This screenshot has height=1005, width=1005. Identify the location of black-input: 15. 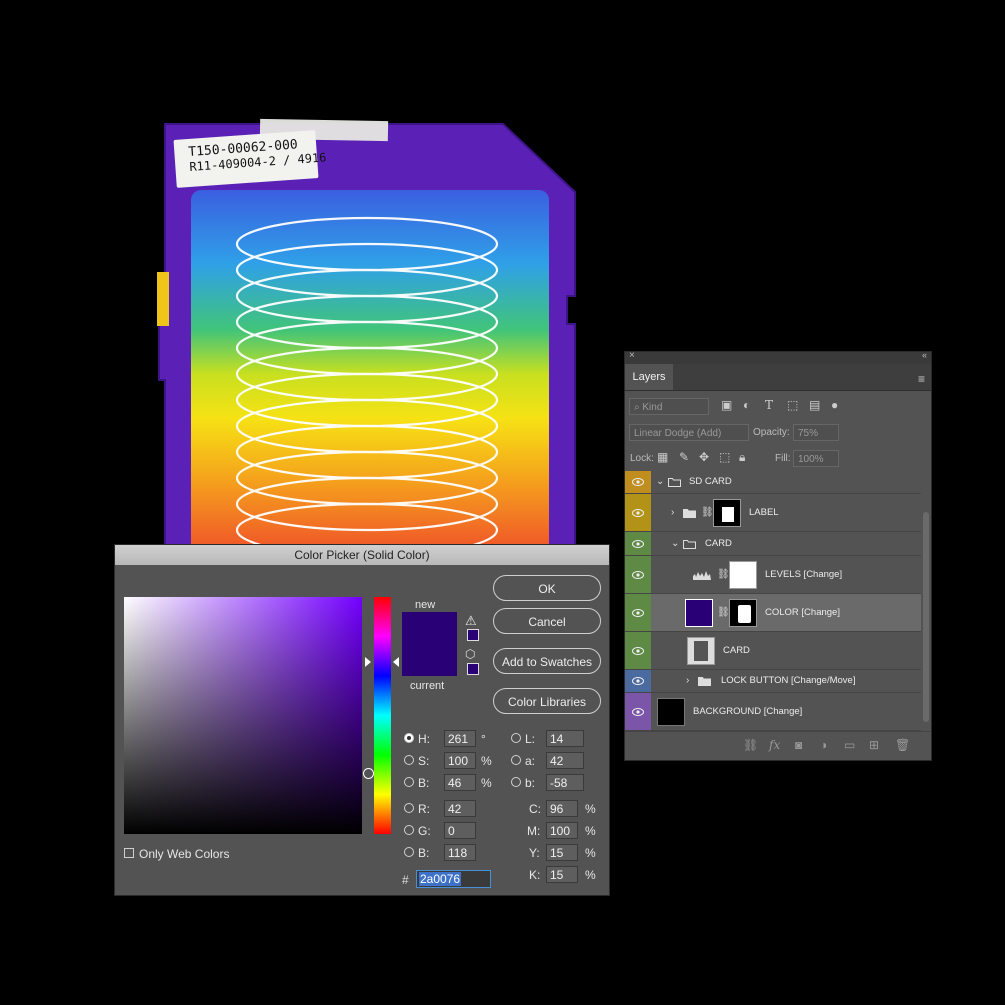
(562, 874).